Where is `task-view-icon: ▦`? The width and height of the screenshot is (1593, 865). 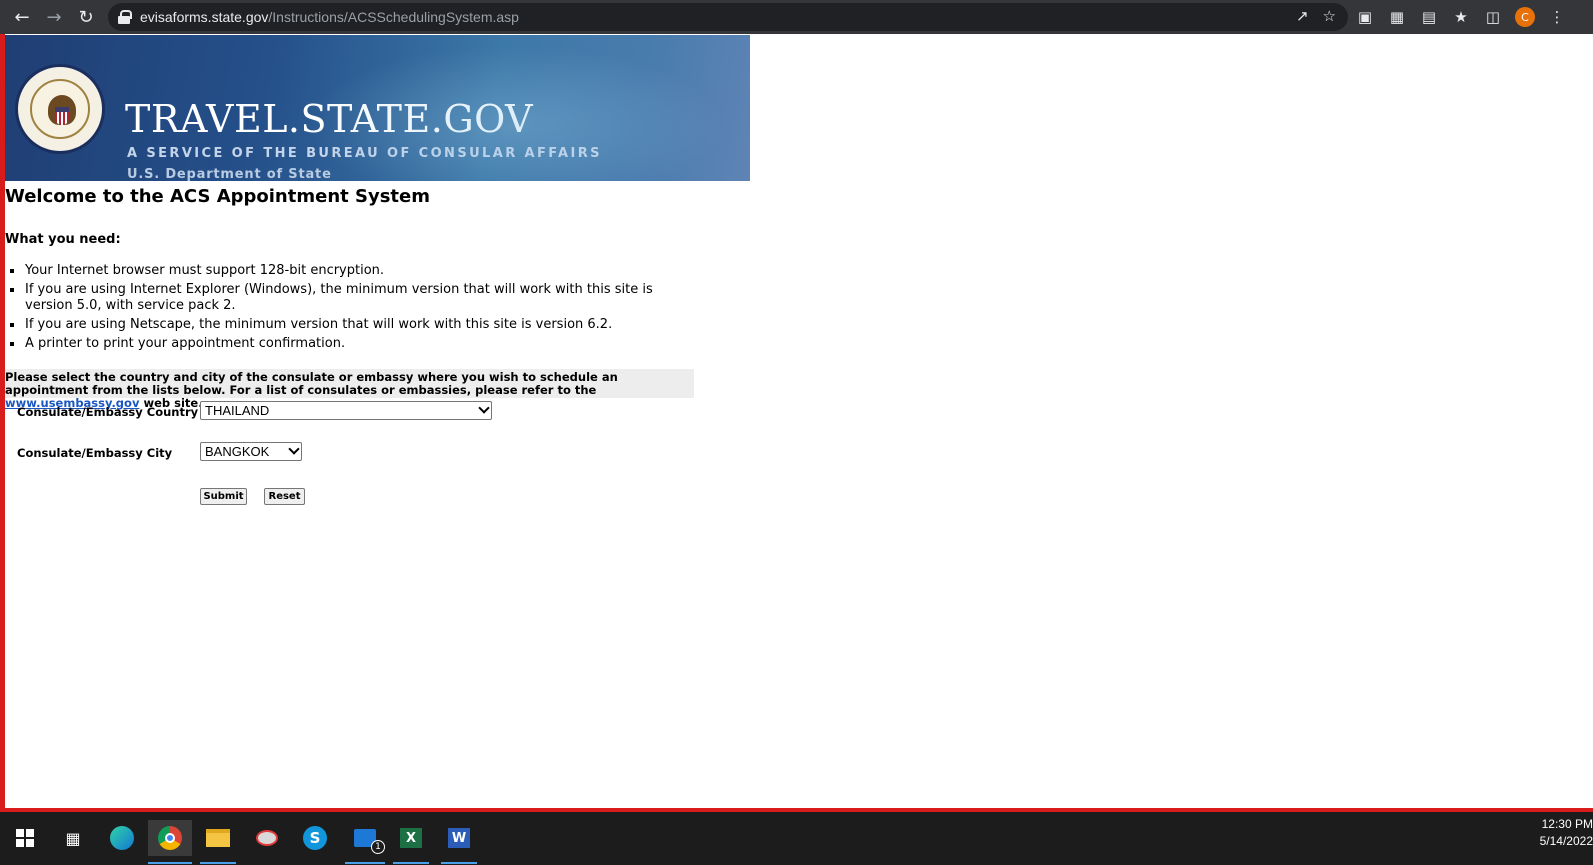
task-view-icon: ▦ is located at coordinates (73, 838).